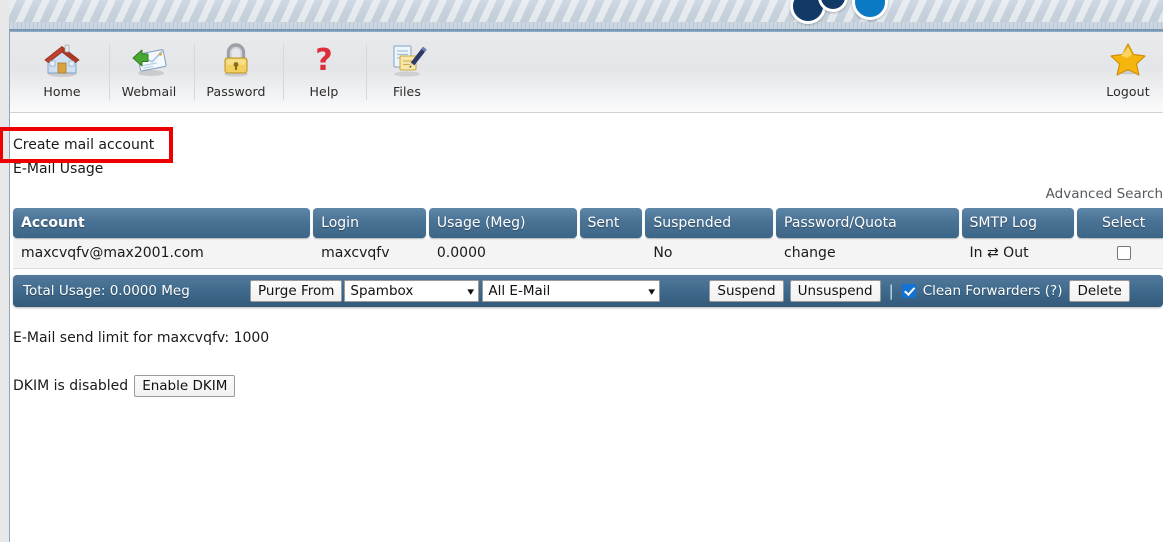 Image resolution: width=1163 pixels, height=542 pixels. I want to click on annotation-highlight-box, so click(86, 145).